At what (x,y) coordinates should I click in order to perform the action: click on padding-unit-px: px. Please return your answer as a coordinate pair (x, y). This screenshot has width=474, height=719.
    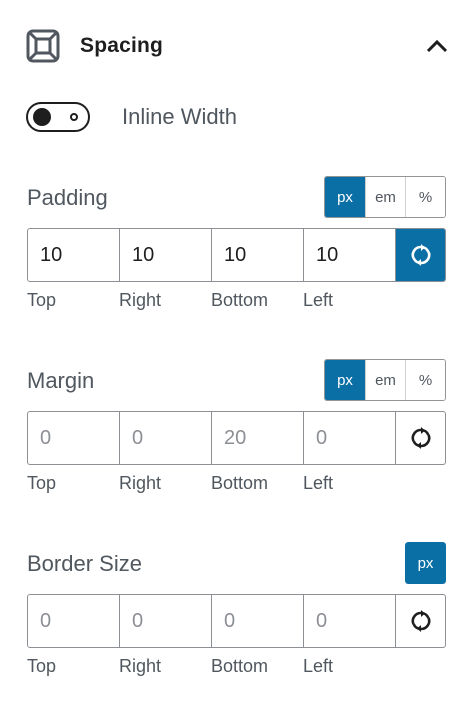
    Looking at the image, I should click on (345, 197).